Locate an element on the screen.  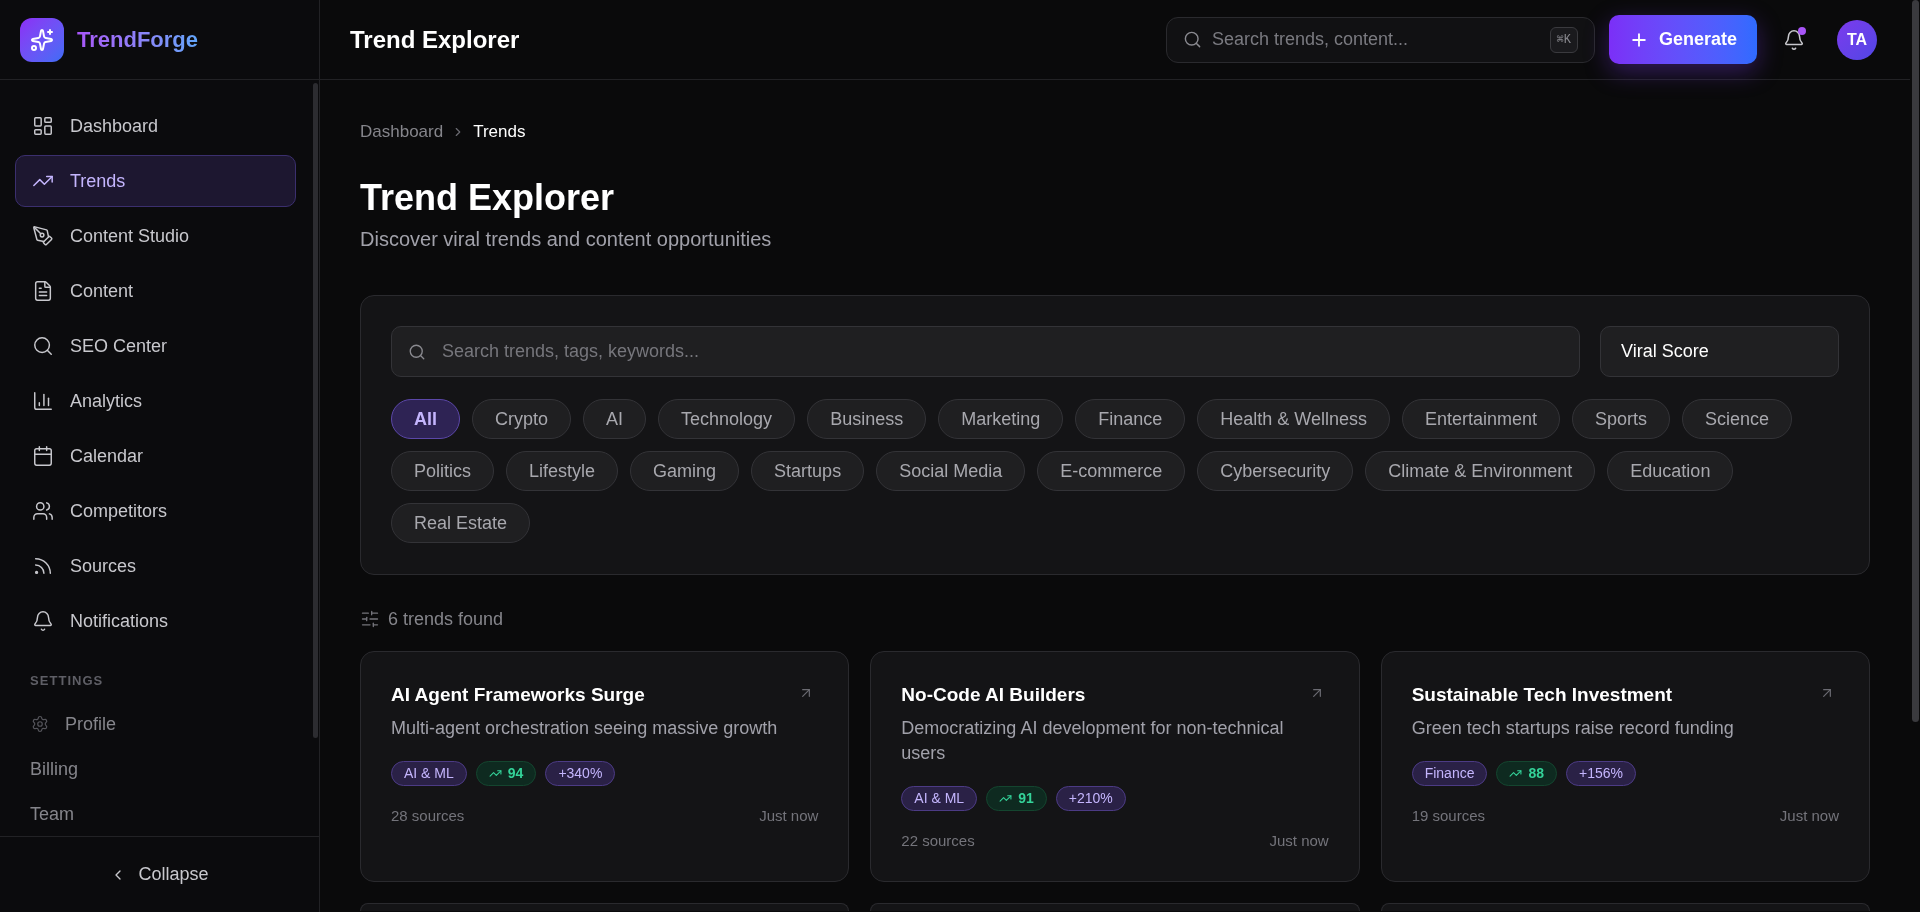
results-count: 6 trends found is located at coordinates (446, 619).